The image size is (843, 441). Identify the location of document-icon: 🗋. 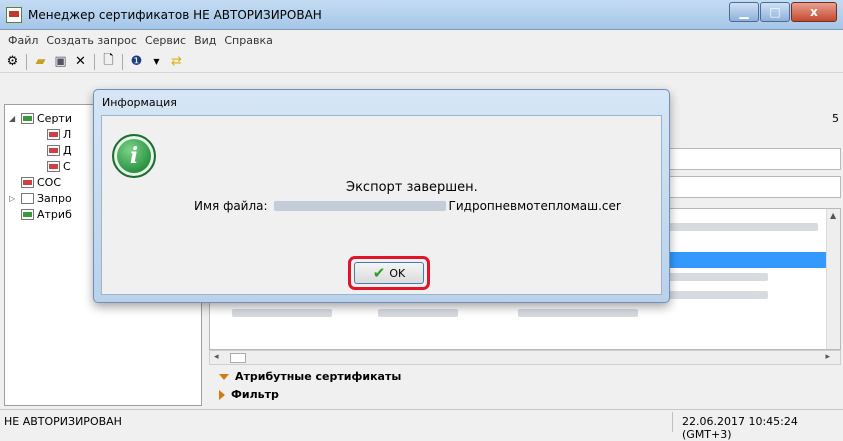
(108, 61).